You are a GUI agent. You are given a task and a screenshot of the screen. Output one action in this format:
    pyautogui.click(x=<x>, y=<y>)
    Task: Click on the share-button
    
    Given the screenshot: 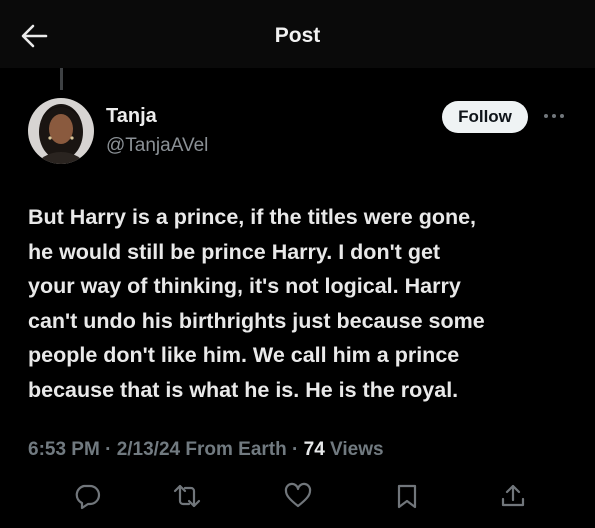 What is the action you would take?
    pyautogui.click(x=513, y=496)
    